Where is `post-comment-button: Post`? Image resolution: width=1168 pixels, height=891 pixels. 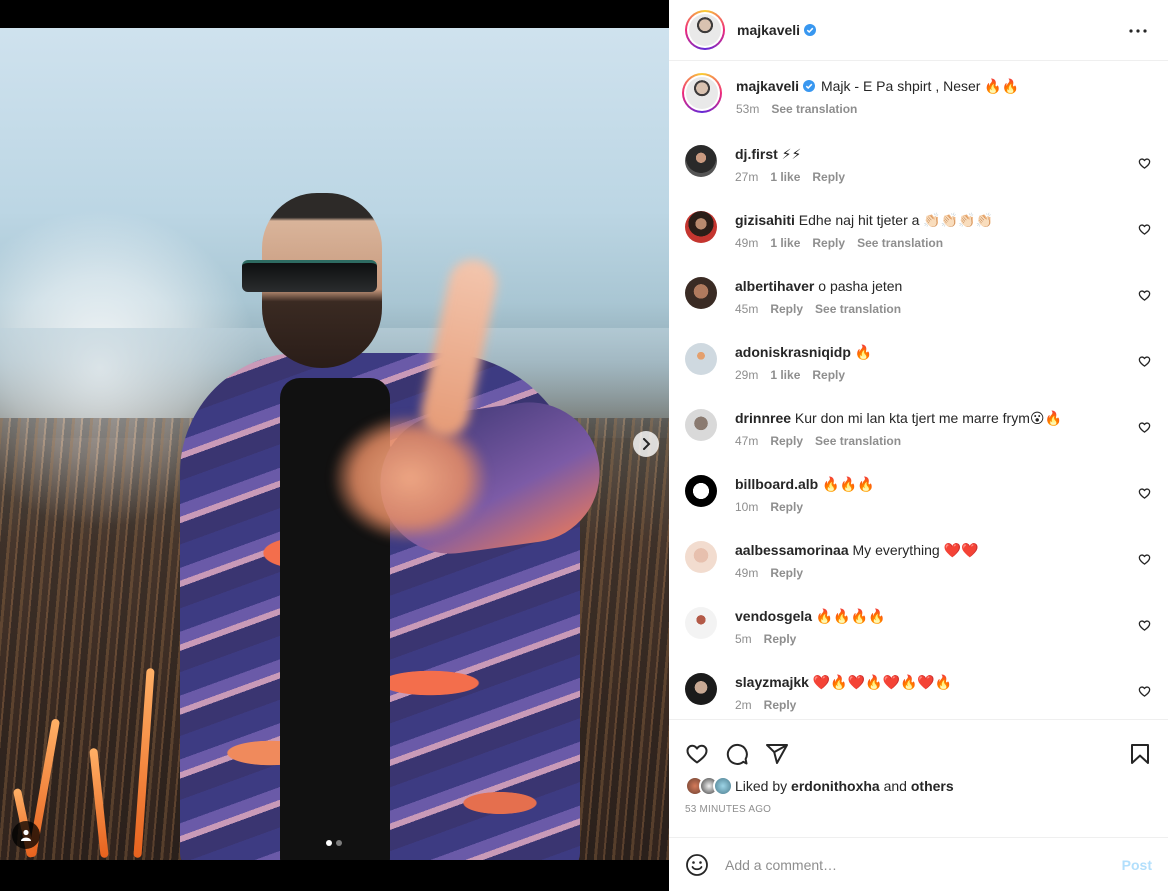
post-comment-button: Post is located at coordinates (1137, 865).